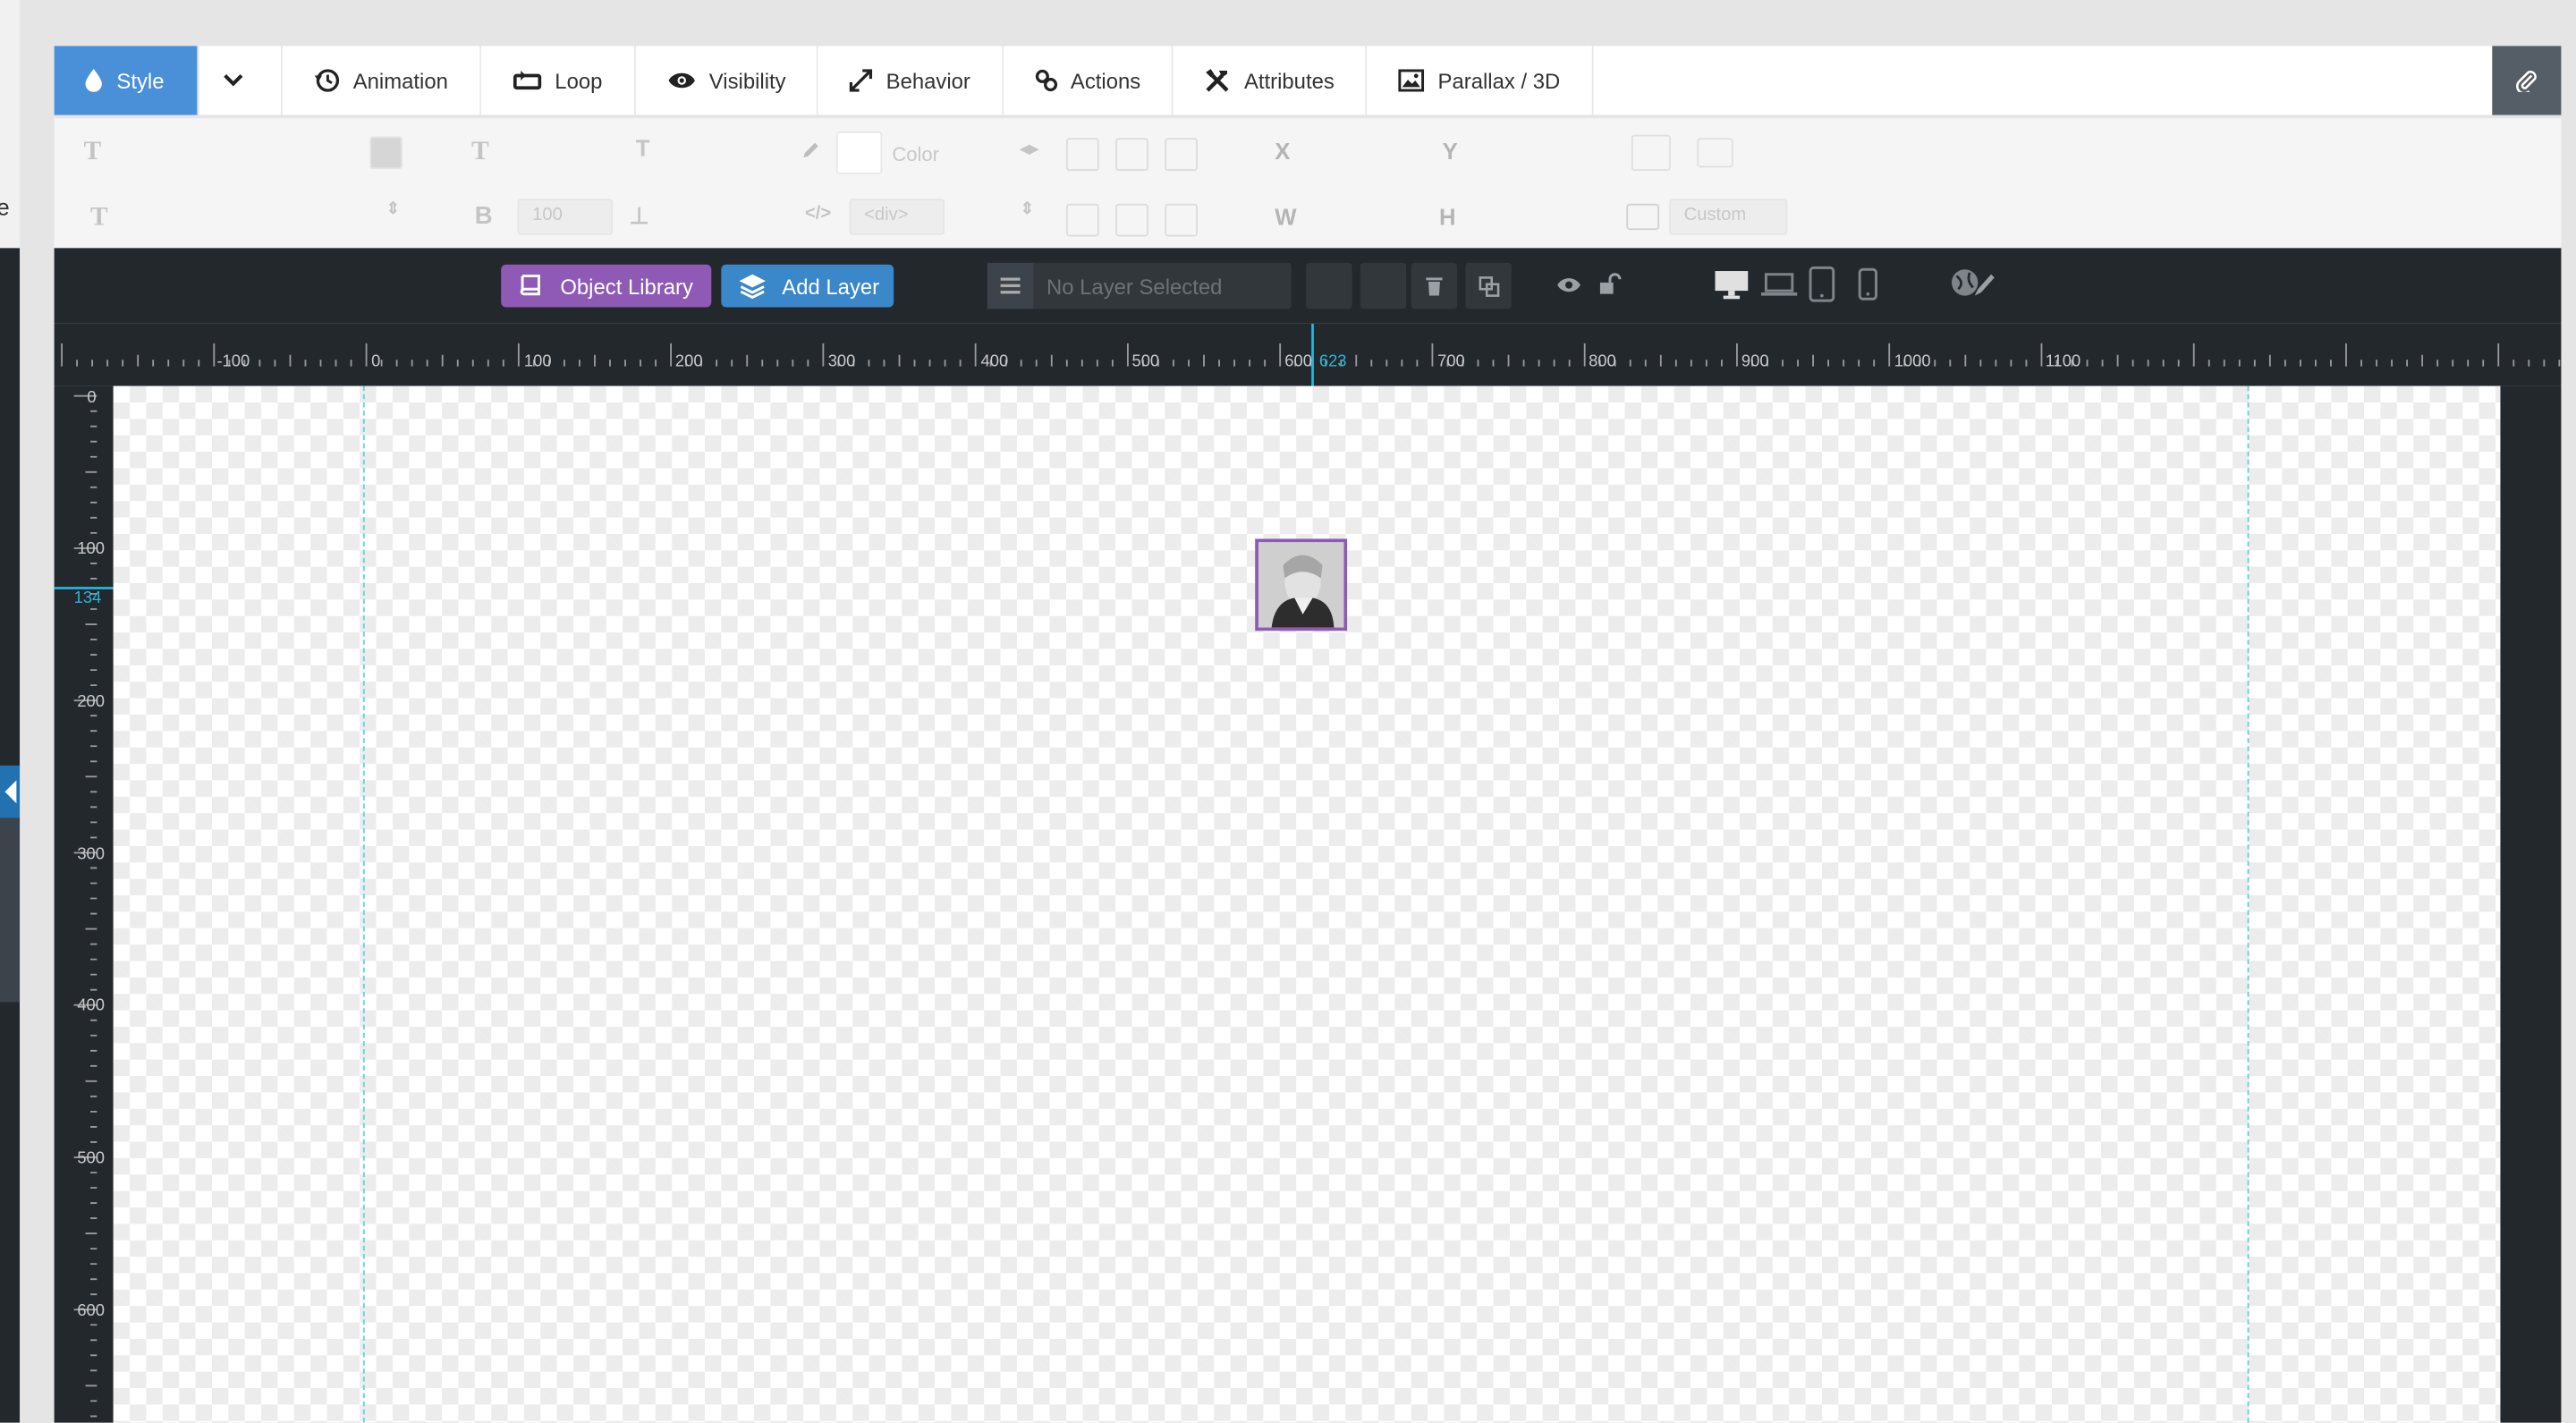  Describe the element at coordinates (807, 286) in the screenshot. I see `add-layer-button: Add Layer` at that location.